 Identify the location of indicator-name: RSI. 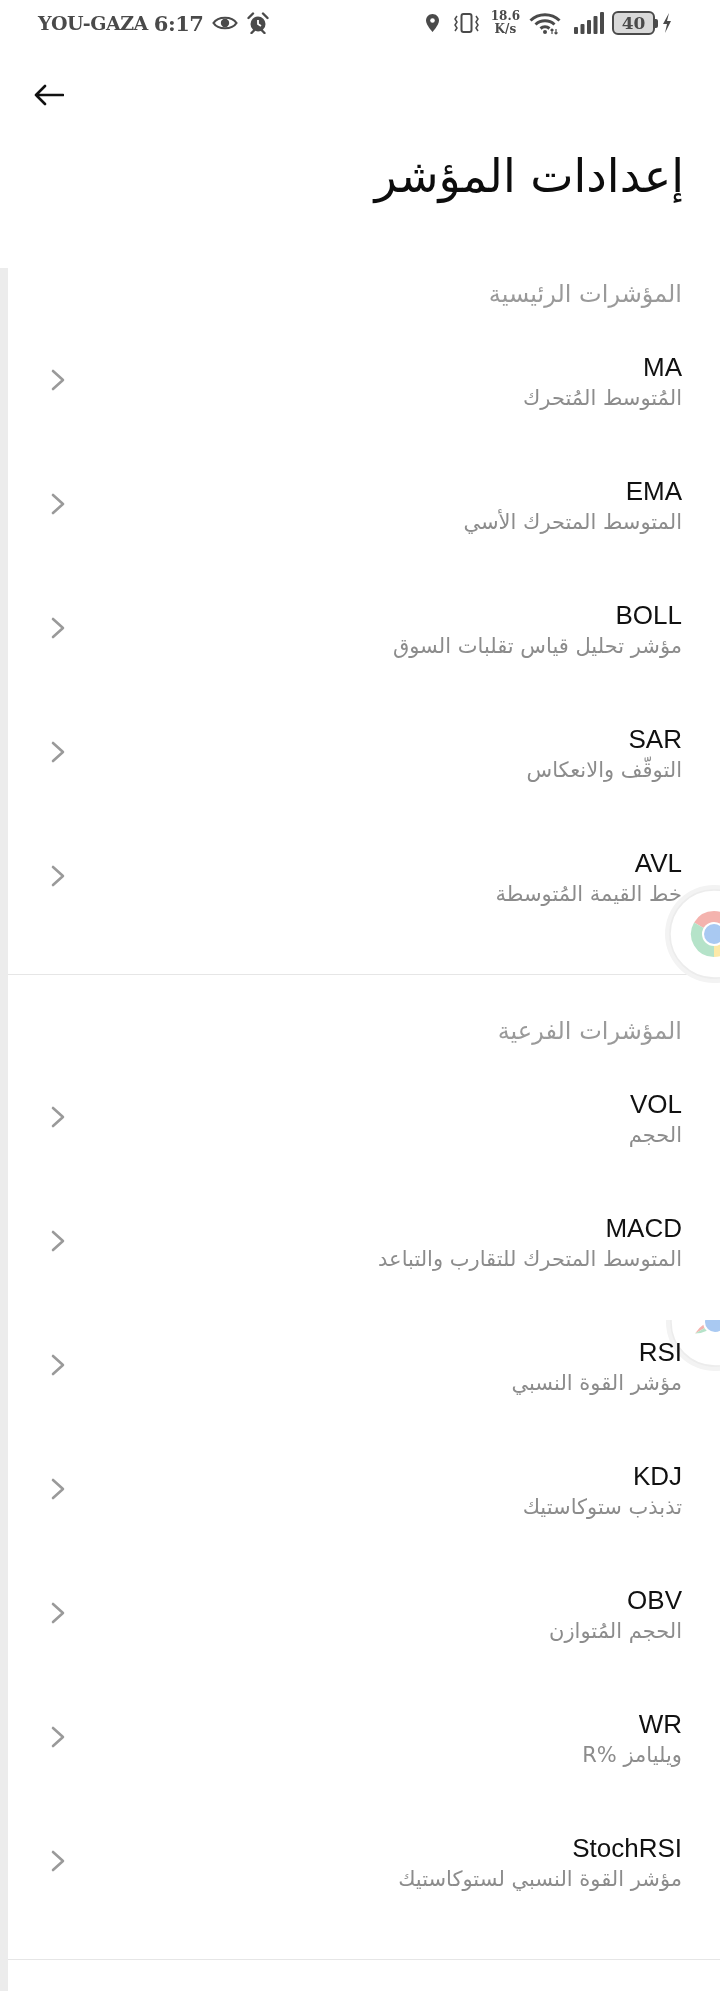
(660, 1352).